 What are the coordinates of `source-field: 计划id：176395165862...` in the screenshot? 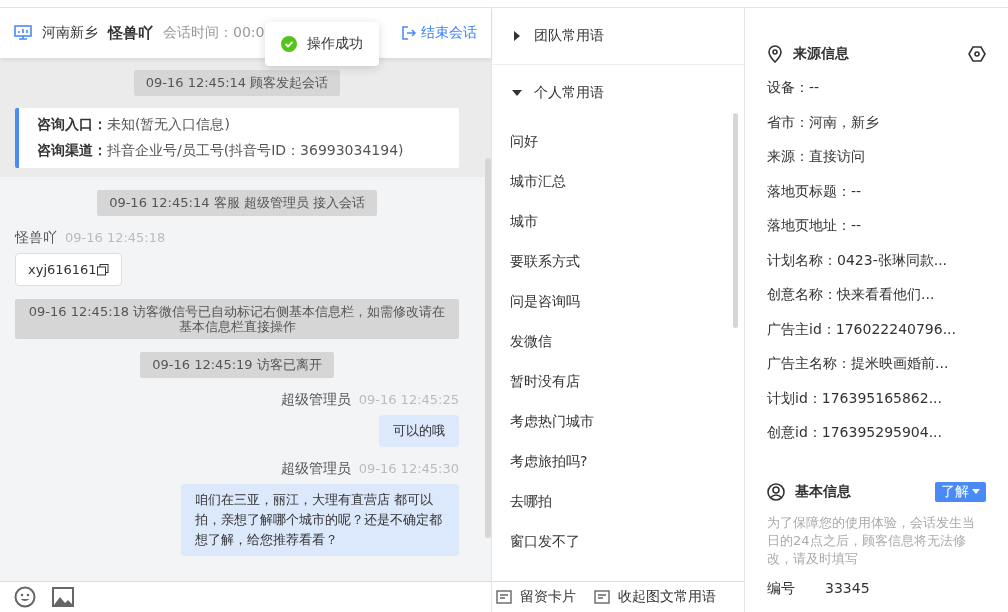 It's located at (876, 397).